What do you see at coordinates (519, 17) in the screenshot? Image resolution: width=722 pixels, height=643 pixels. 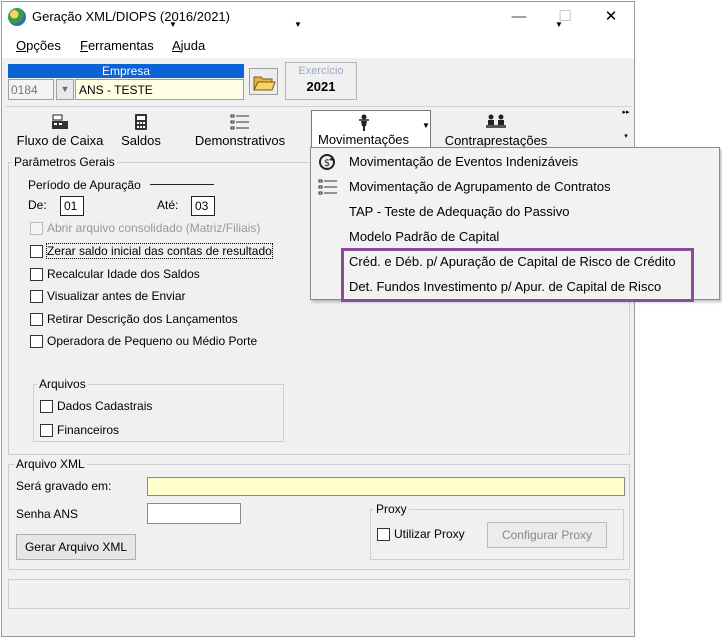 I see `minimize-button: —` at bounding box center [519, 17].